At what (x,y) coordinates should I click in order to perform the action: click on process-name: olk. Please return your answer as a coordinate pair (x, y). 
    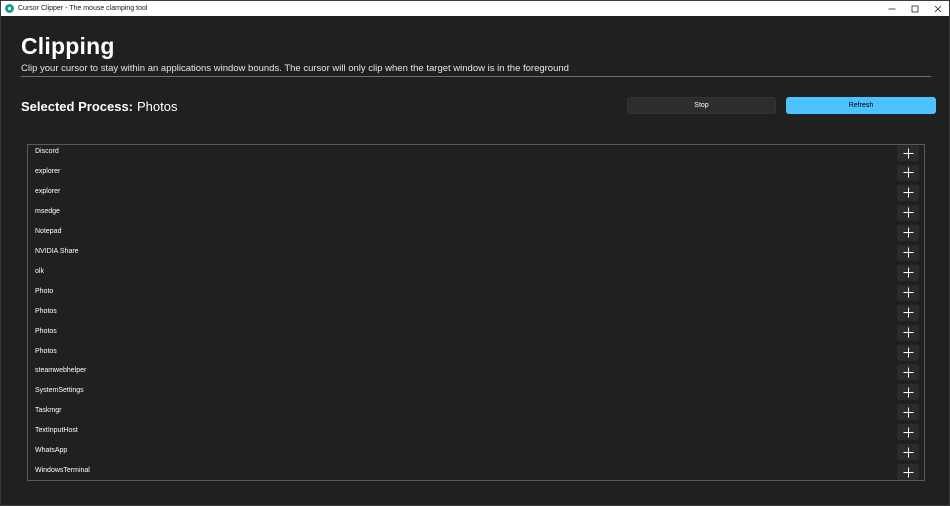
    Looking at the image, I should click on (39, 271).